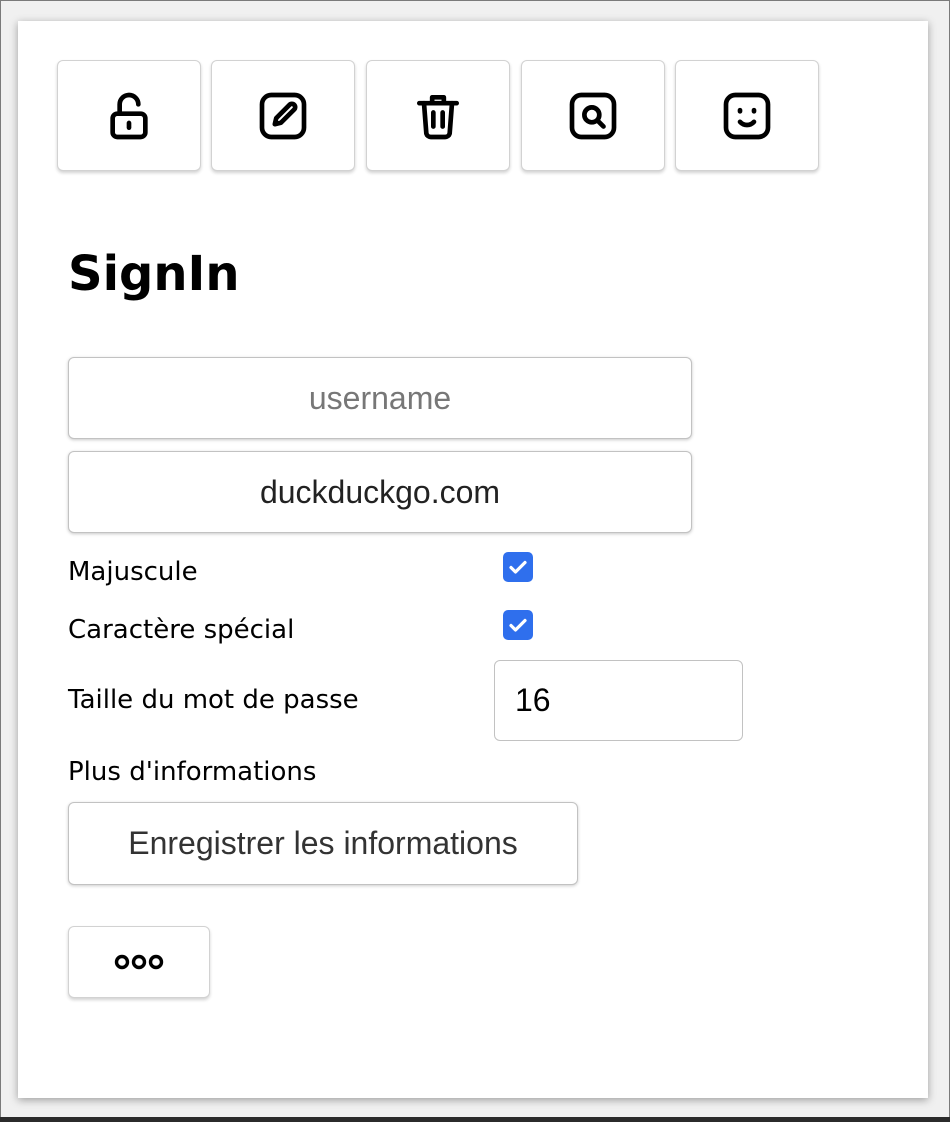  Describe the element at coordinates (380, 398) in the screenshot. I see `username-input` at that location.